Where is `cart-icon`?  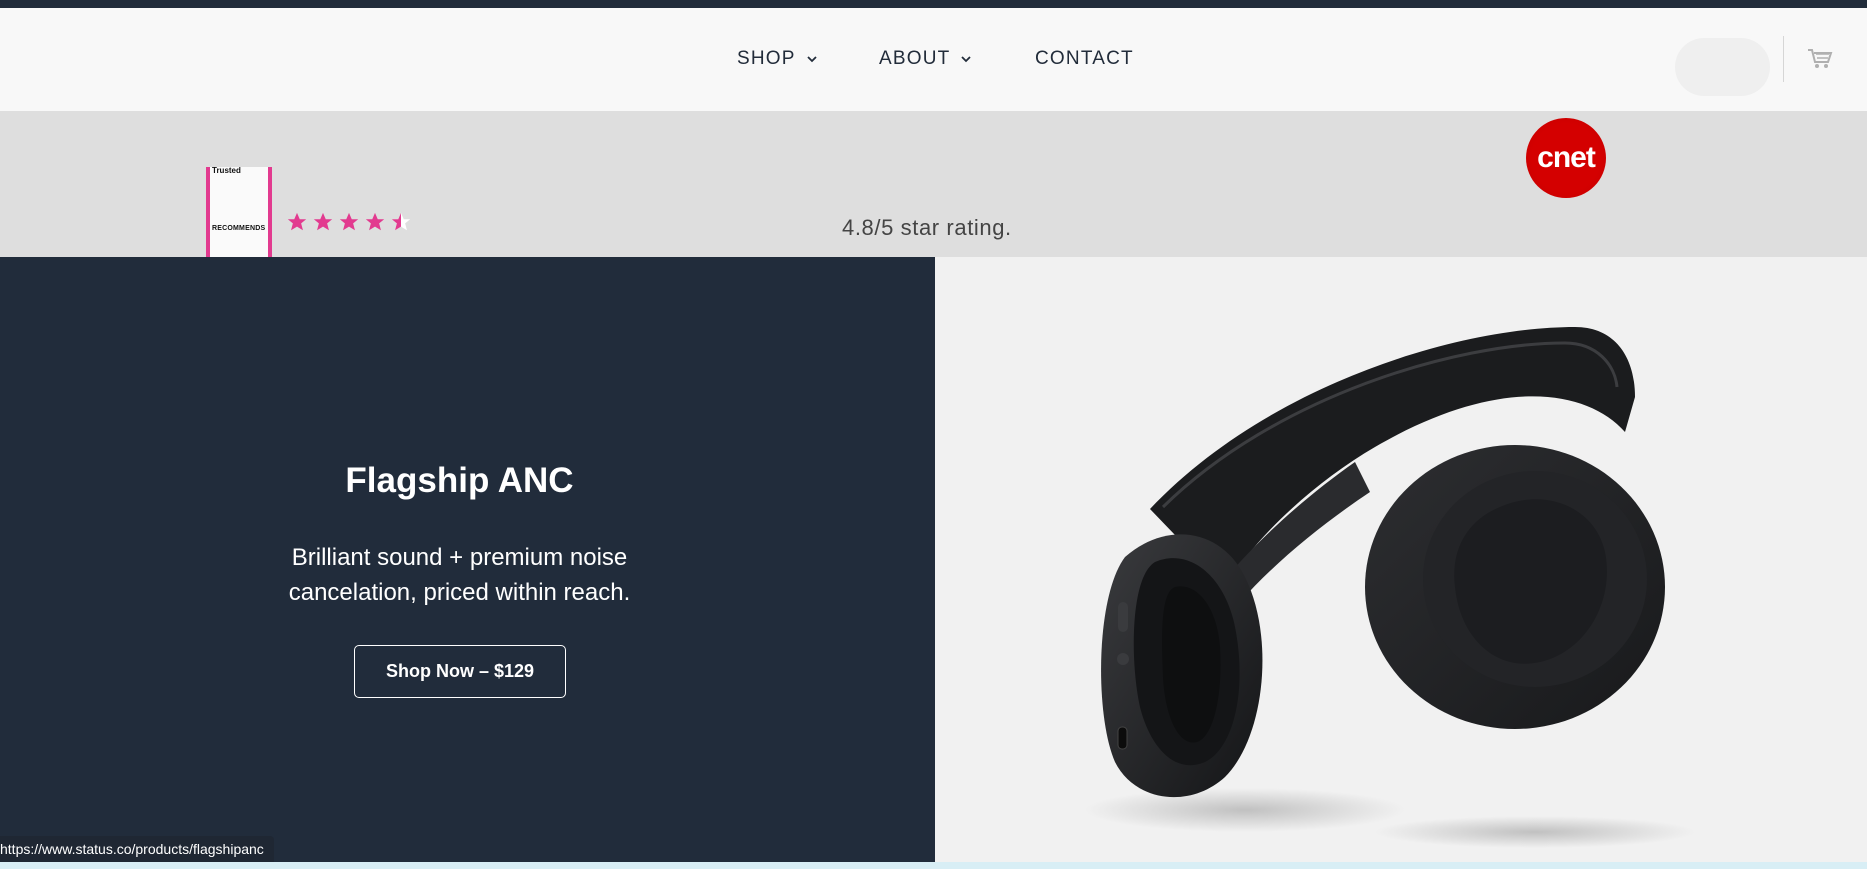 cart-icon is located at coordinates (1819, 58).